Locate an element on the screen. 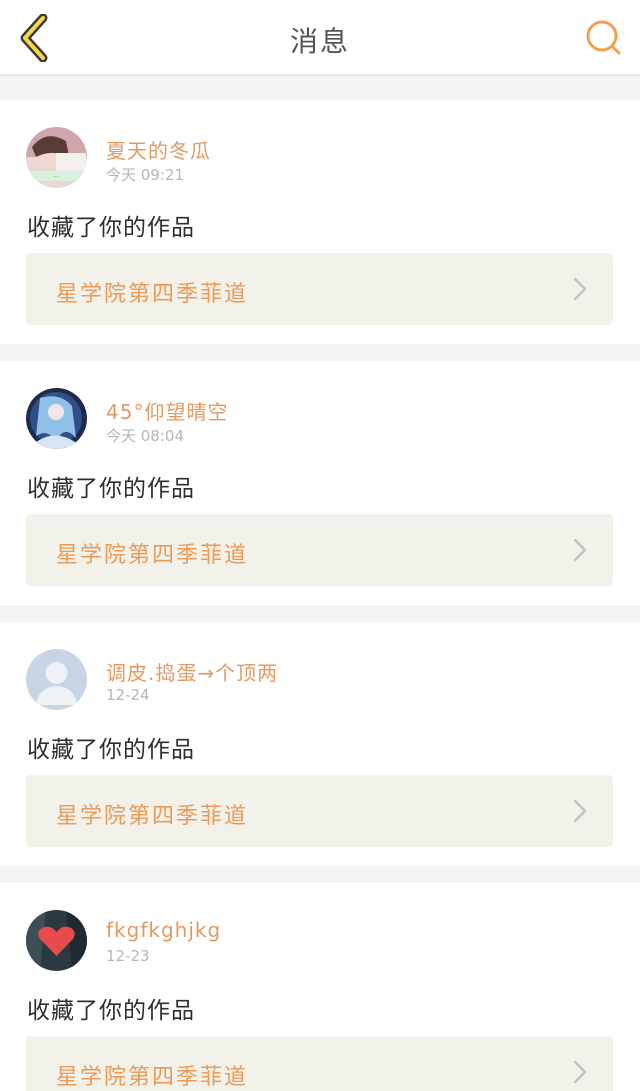 Image resolution: width=640 pixels, height=1091 pixels. search-button is located at coordinates (604, 38).